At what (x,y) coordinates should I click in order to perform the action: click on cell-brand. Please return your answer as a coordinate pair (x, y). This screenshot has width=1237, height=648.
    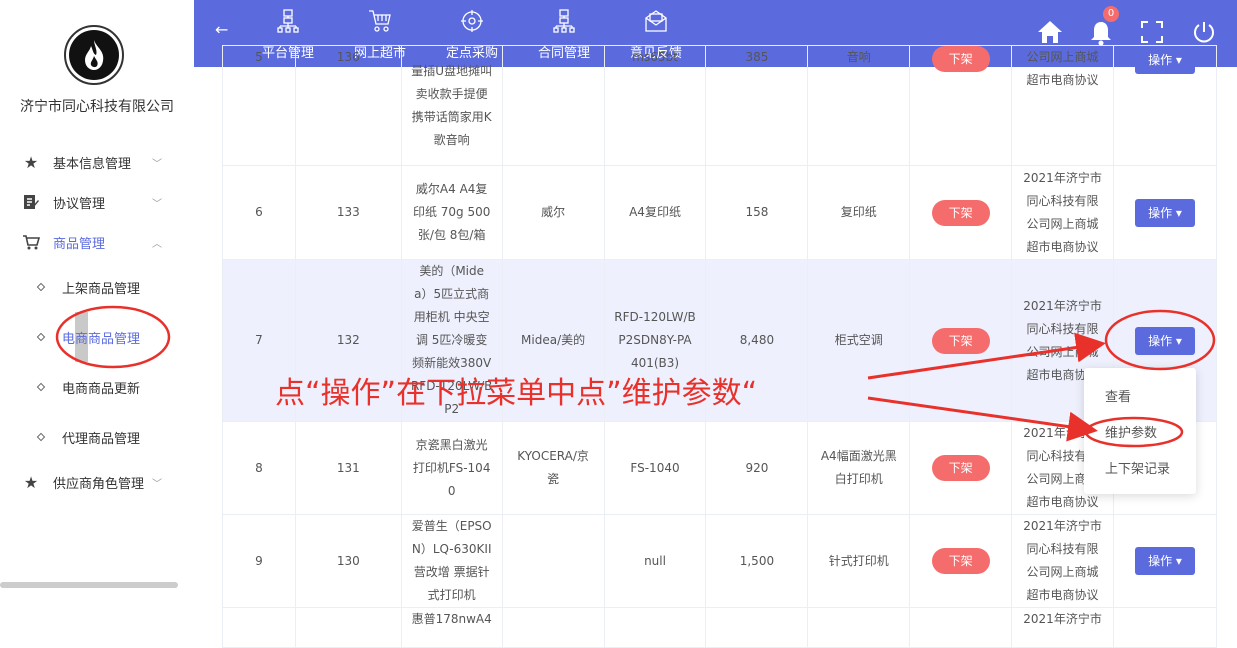
    Looking at the image, I should click on (553, 561).